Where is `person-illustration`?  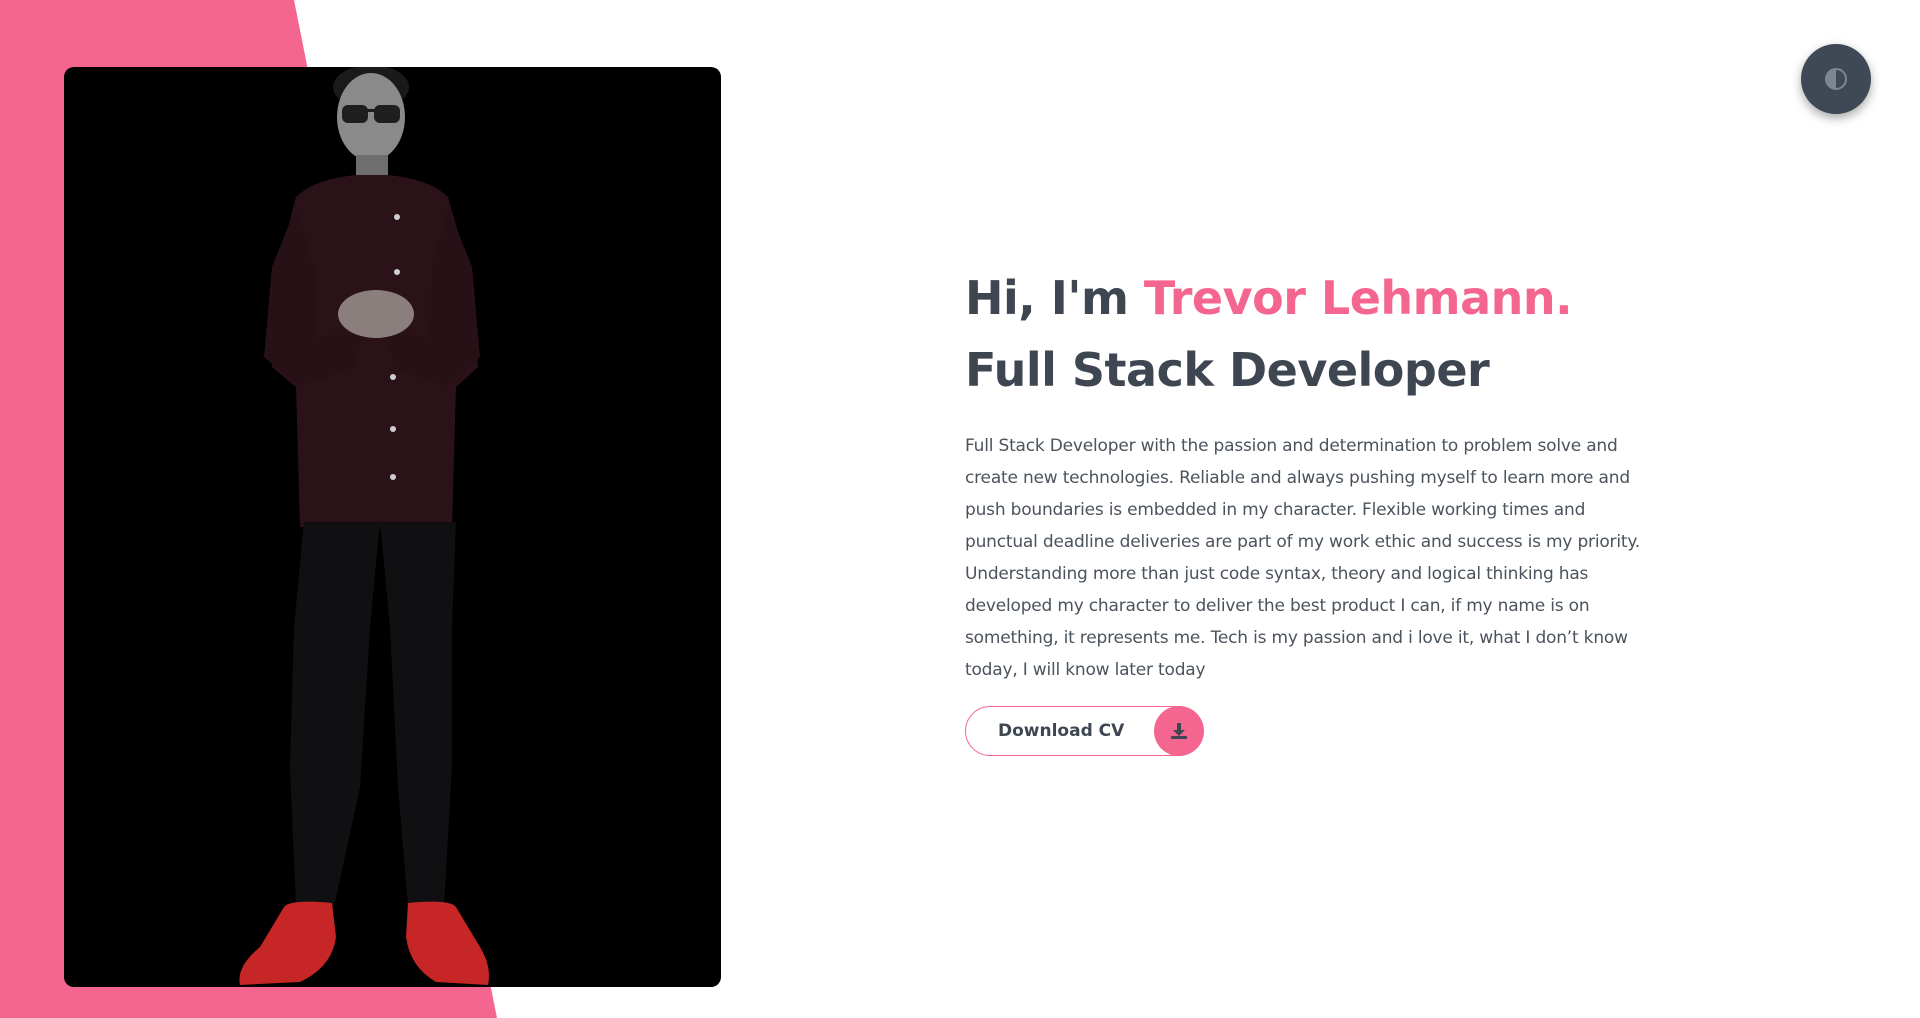
person-illustration is located at coordinates (364, 526).